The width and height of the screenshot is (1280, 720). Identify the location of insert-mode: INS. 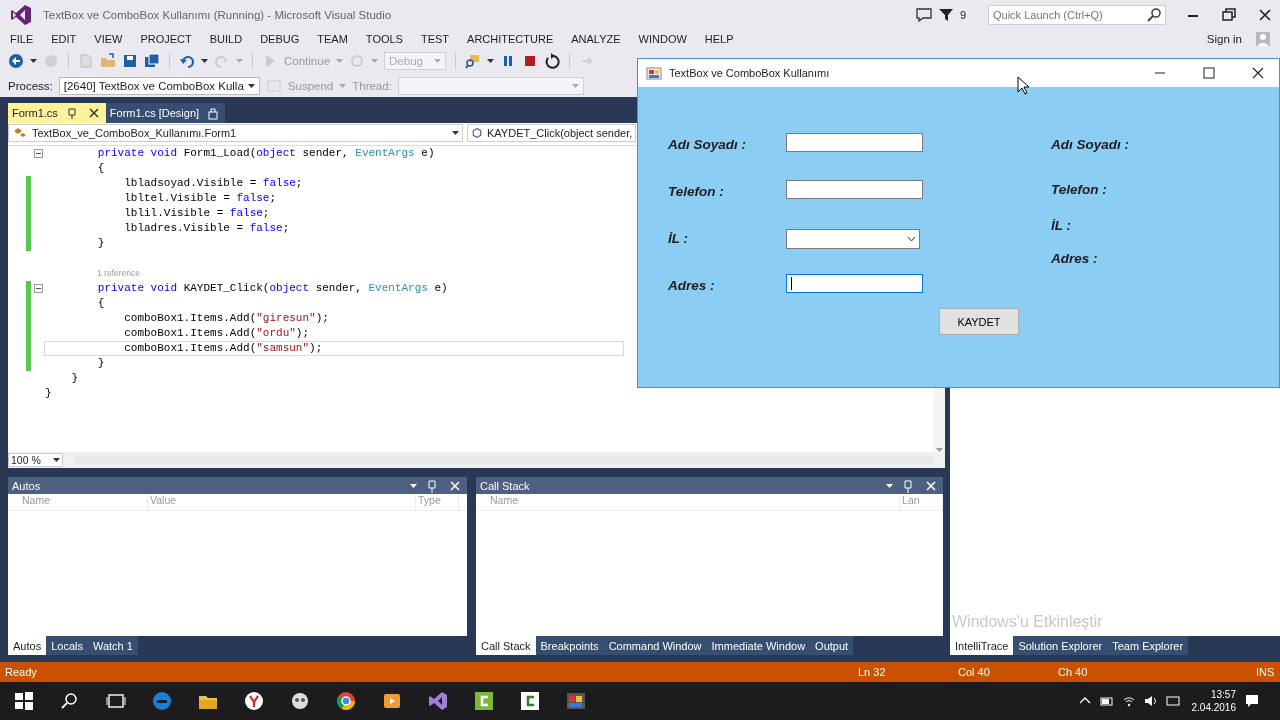
(1266, 672).